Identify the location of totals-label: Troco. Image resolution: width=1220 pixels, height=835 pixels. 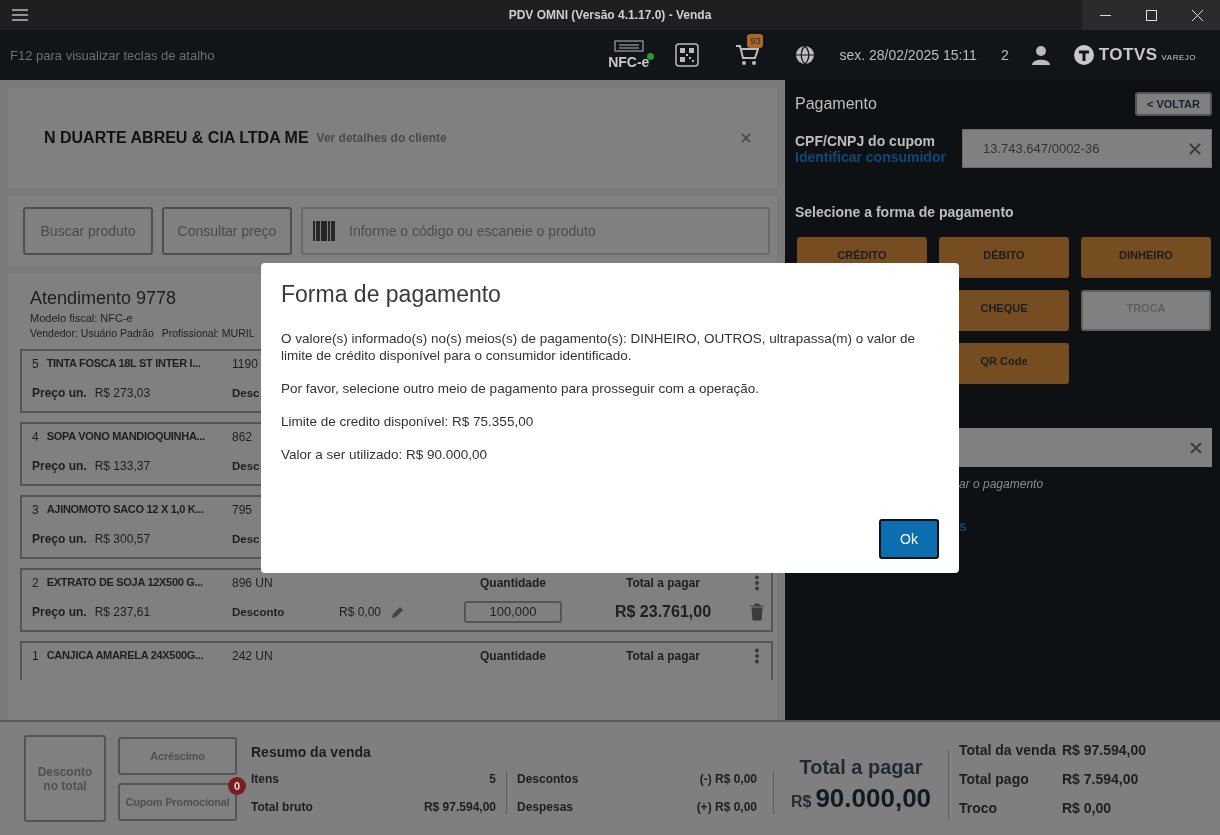
(979, 807).